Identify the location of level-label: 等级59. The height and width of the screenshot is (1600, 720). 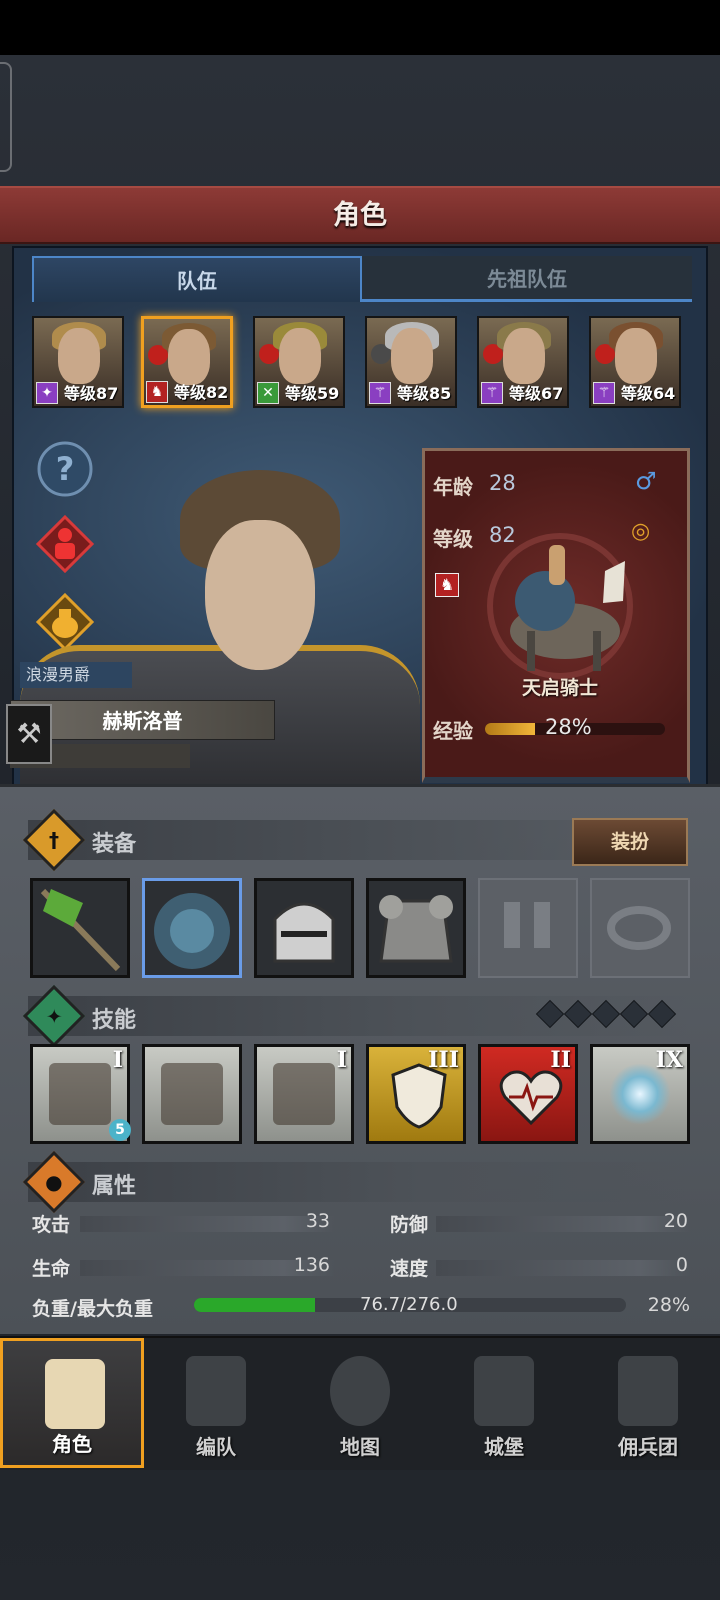
(312, 393).